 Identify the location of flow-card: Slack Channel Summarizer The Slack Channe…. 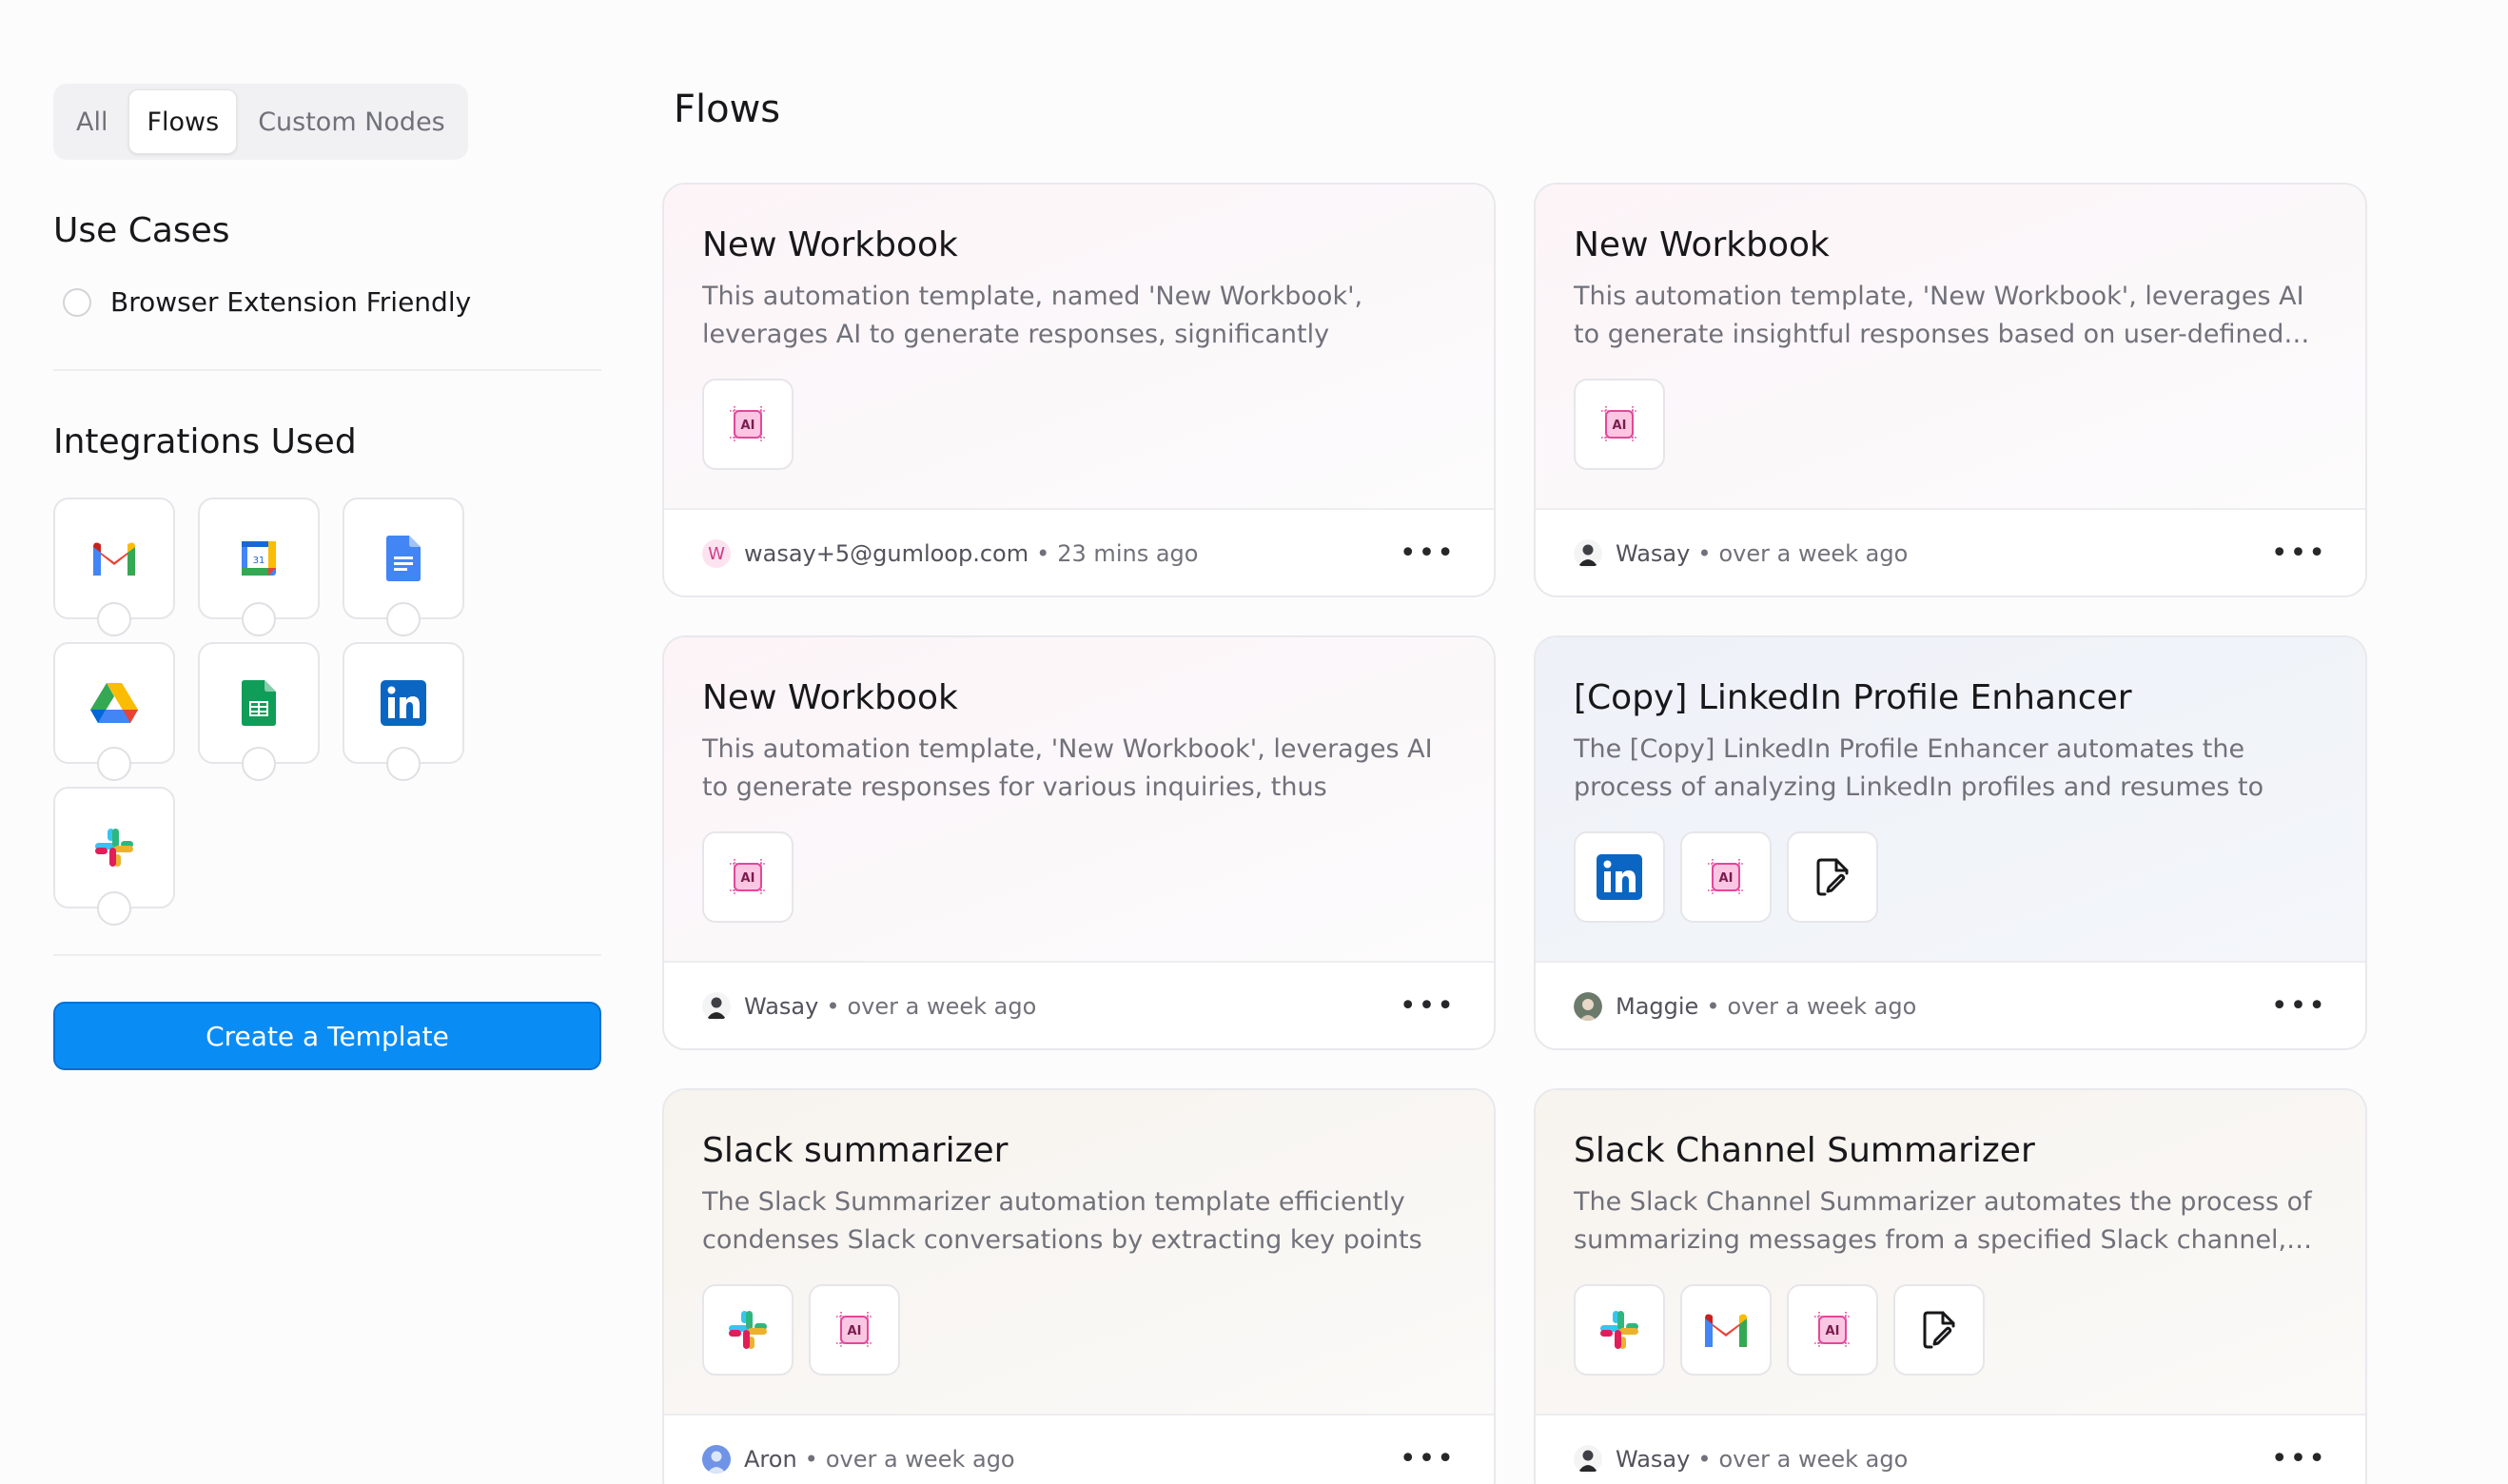
(1950, 1286).